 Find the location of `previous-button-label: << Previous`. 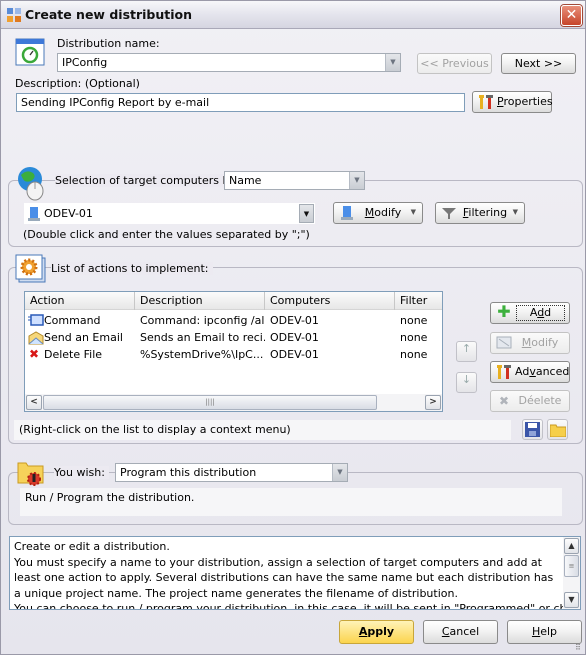

previous-button-label: << Previous is located at coordinates (454, 63).